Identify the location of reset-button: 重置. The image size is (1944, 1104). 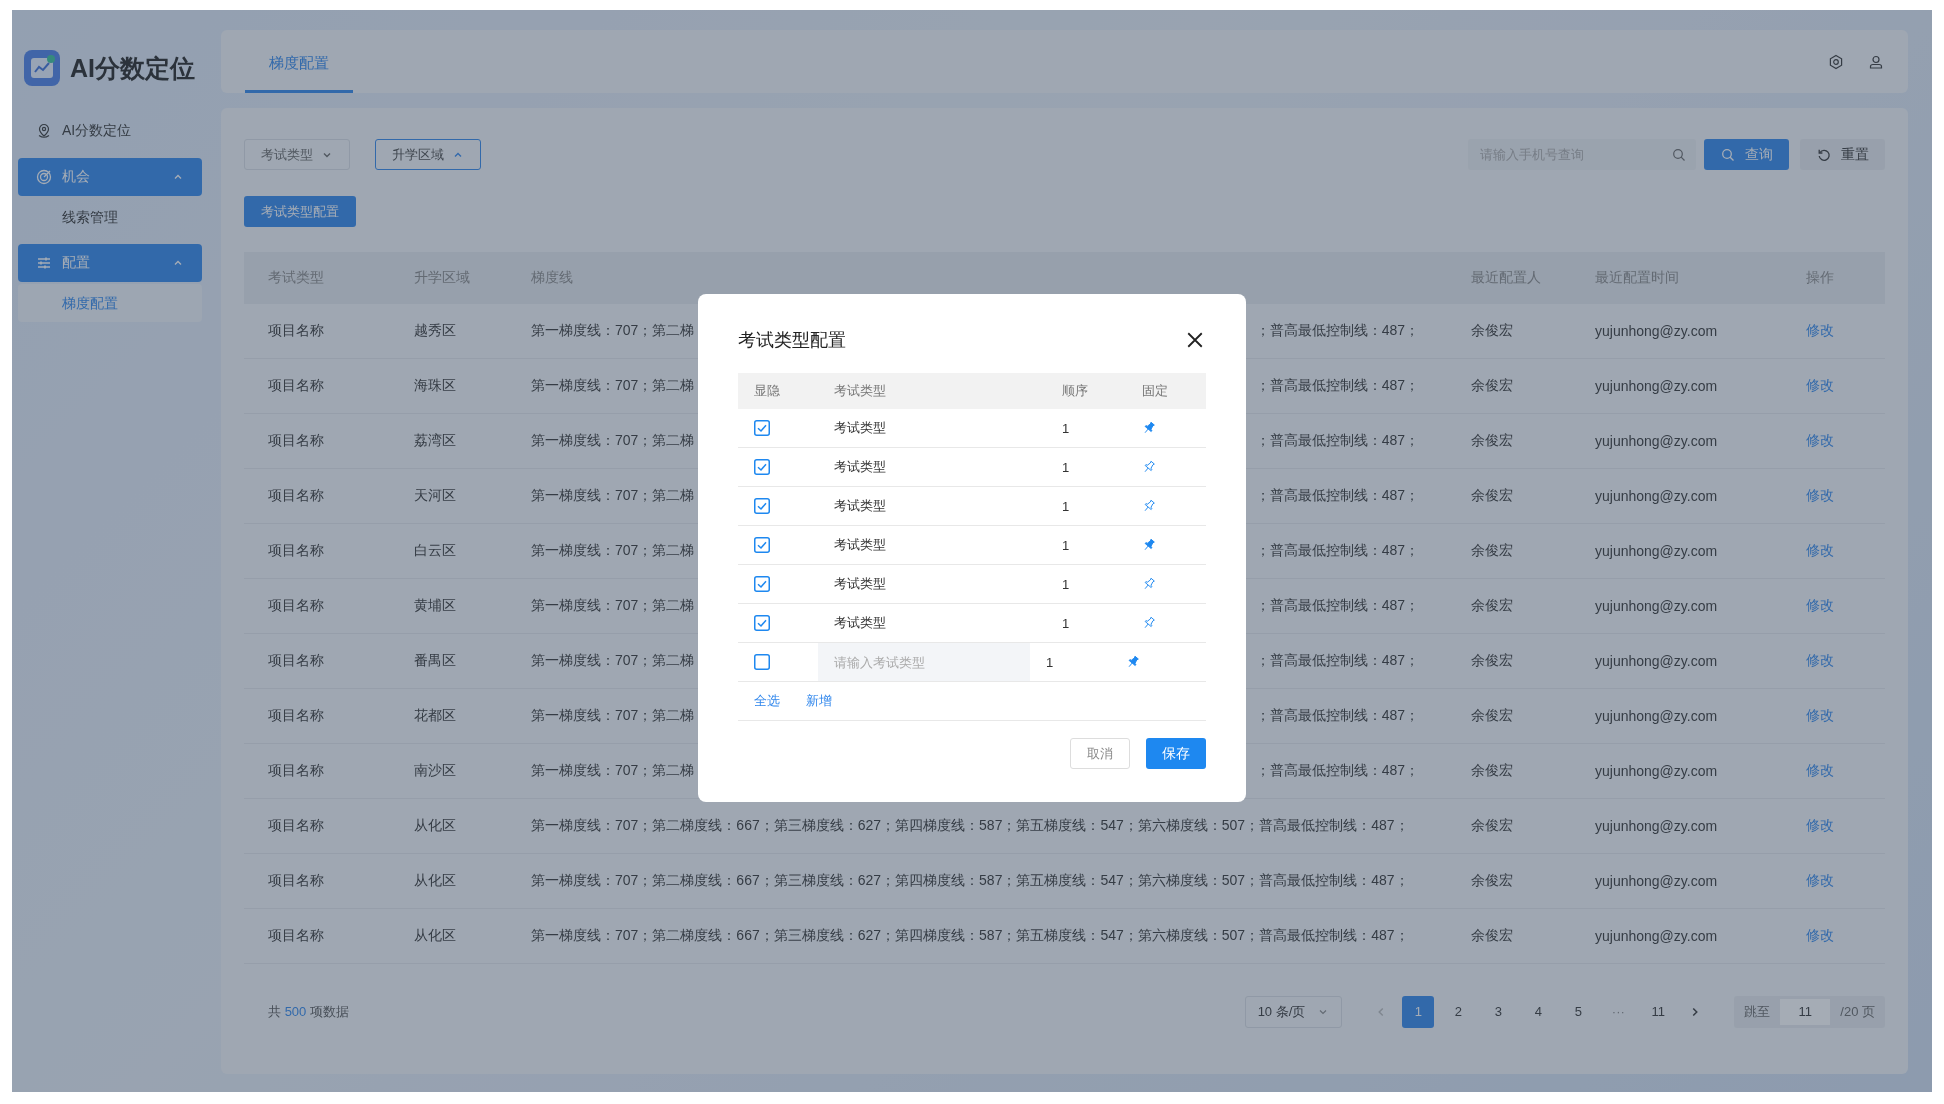
(1842, 154).